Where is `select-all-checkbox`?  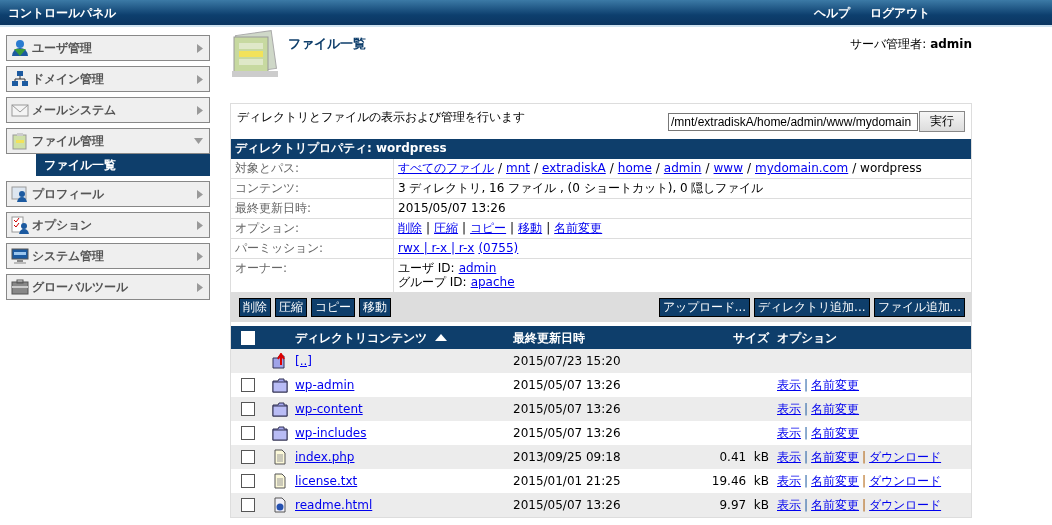 select-all-checkbox is located at coordinates (248, 337).